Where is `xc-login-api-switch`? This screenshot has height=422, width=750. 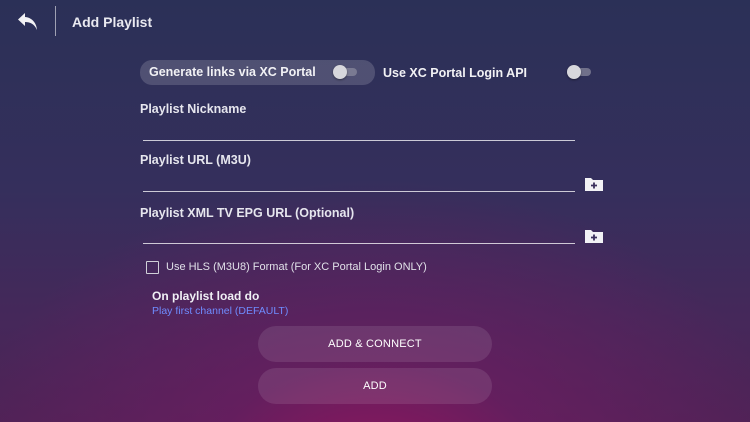
xc-login-api-switch is located at coordinates (580, 72).